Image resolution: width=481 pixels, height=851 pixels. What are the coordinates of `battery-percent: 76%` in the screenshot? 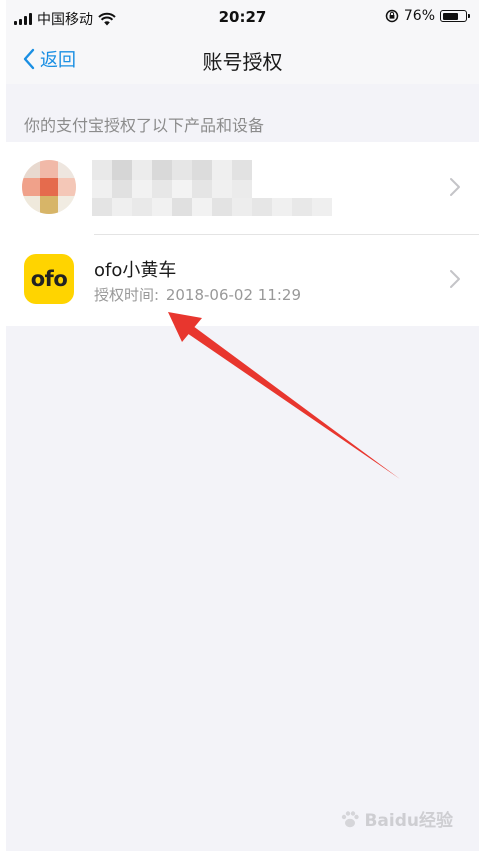 It's located at (419, 16).